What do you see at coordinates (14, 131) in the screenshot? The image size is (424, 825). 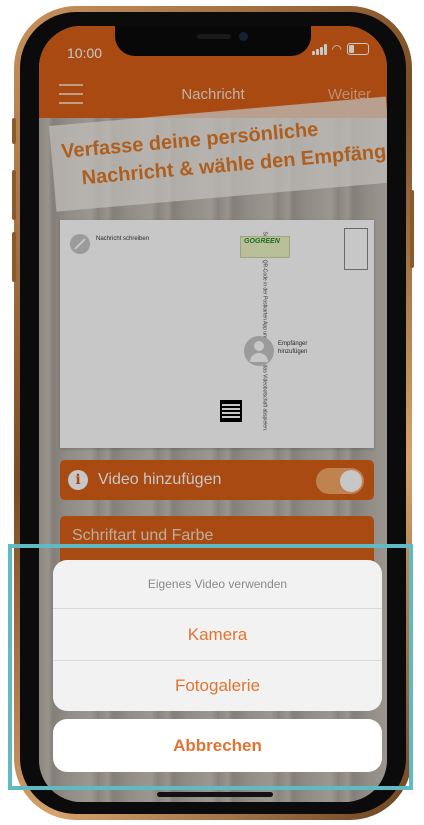 I see `mute-switch` at bounding box center [14, 131].